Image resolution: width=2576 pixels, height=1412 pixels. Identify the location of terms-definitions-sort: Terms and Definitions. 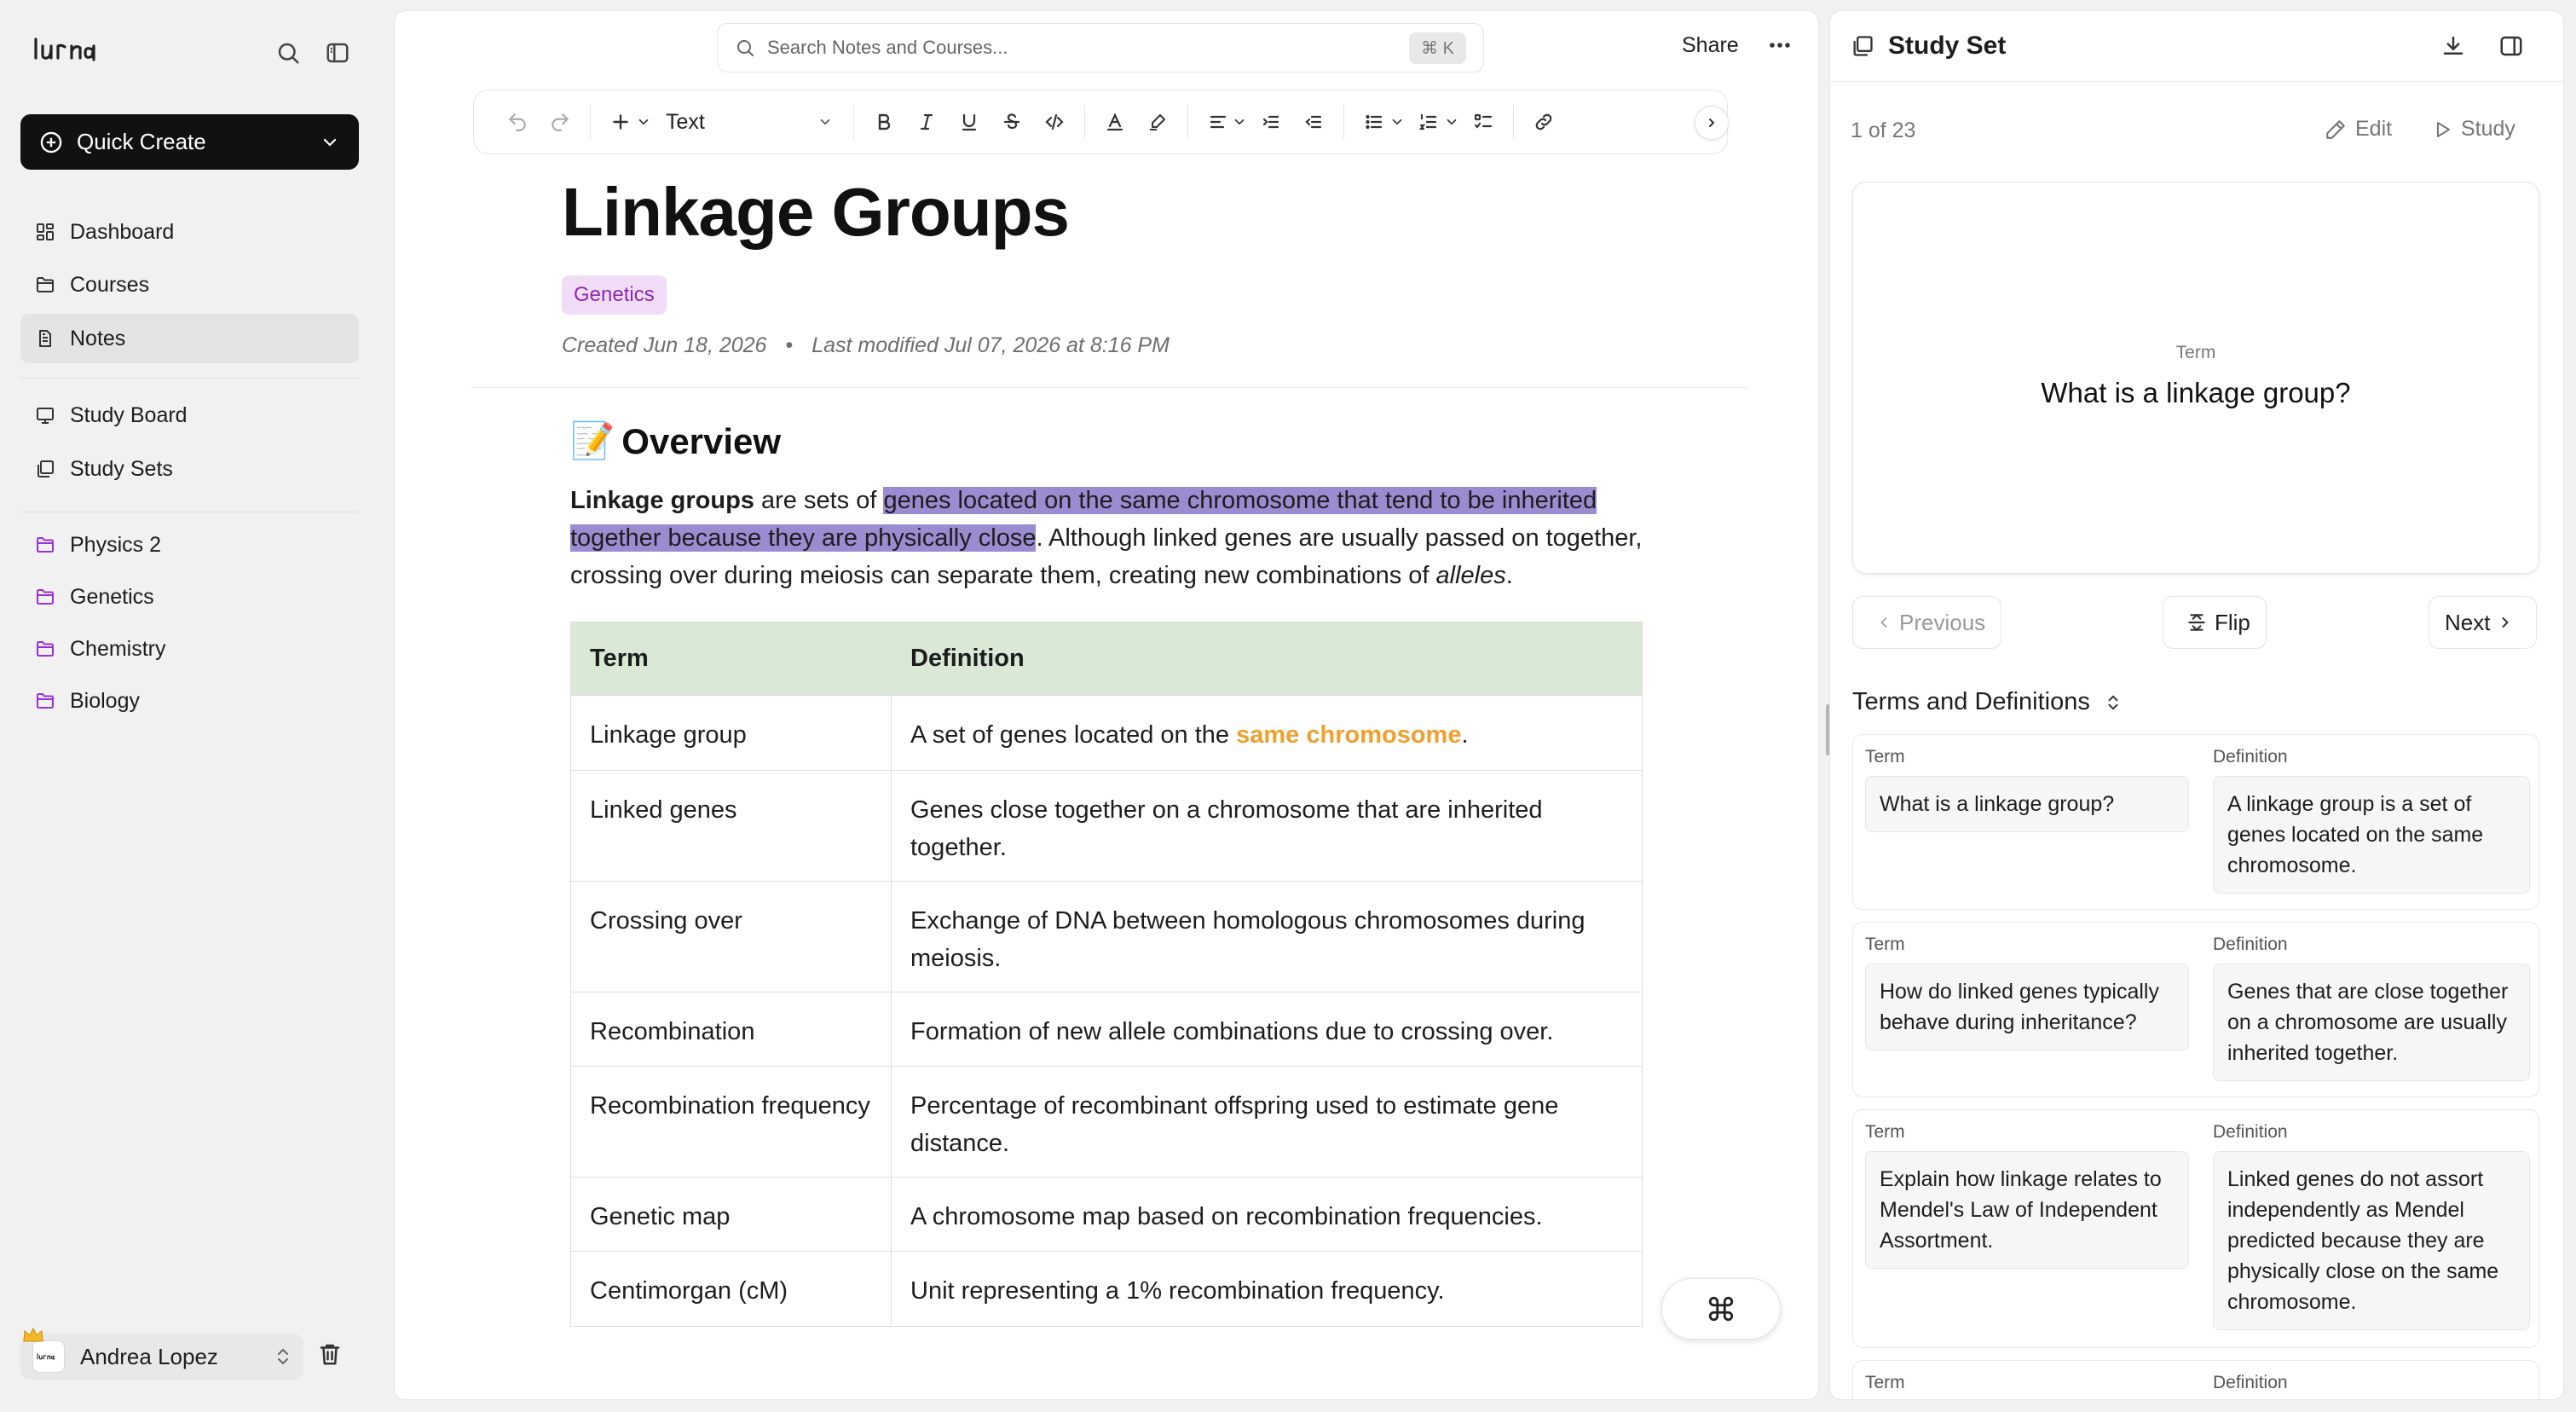
(1986, 702).